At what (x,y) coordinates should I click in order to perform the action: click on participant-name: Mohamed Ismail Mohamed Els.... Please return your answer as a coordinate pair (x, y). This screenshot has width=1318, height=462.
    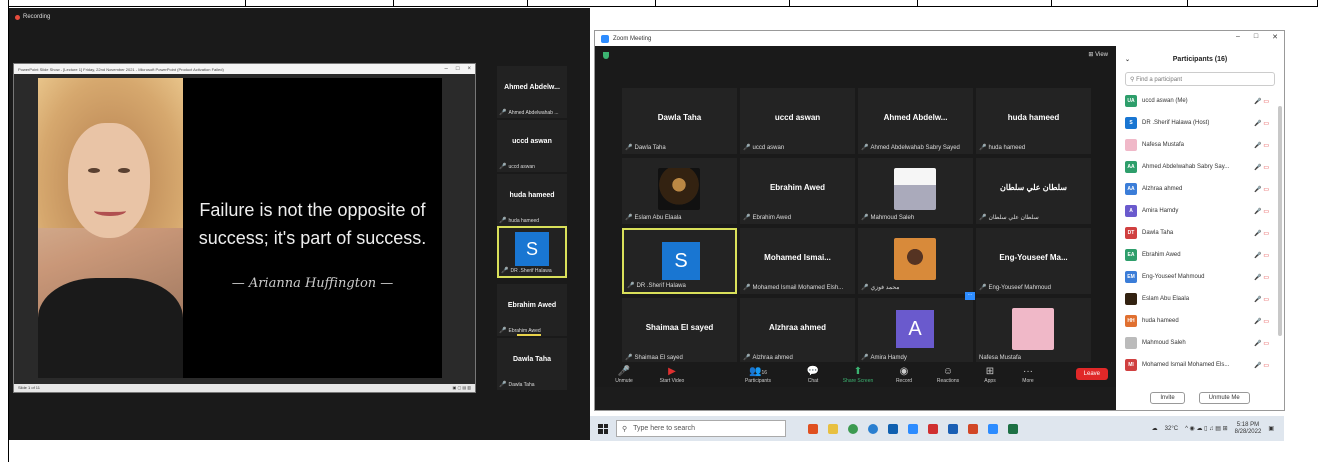
    Looking at the image, I should click on (1186, 365).